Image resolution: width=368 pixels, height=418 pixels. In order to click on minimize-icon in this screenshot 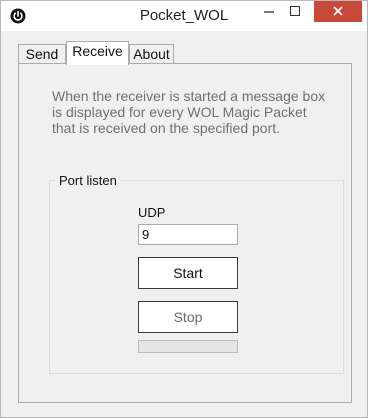, I will do `click(268, 12)`.